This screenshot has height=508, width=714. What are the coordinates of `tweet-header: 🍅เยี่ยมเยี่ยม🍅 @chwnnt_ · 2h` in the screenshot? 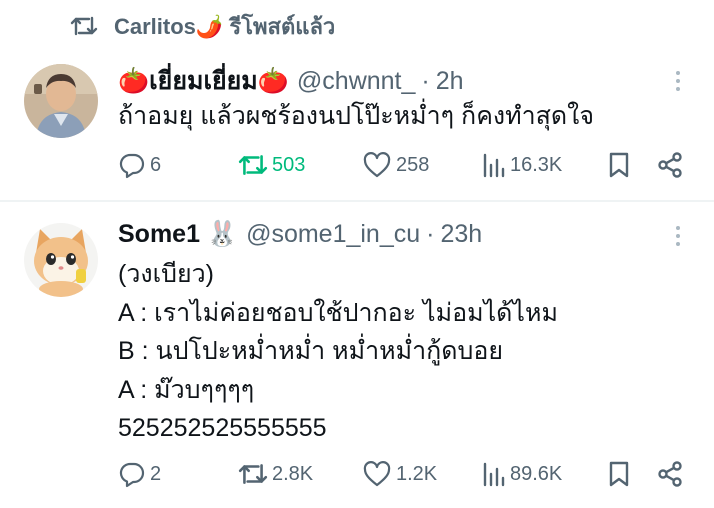 It's located at (291, 81).